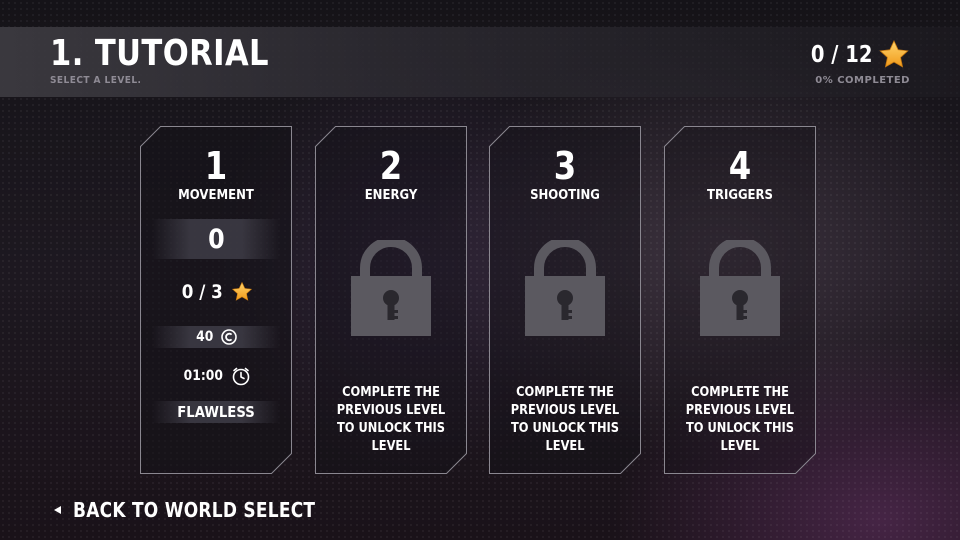 The width and height of the screenshot is (960, 540). I want to click on level-time: 01:00, so click(216, 376).